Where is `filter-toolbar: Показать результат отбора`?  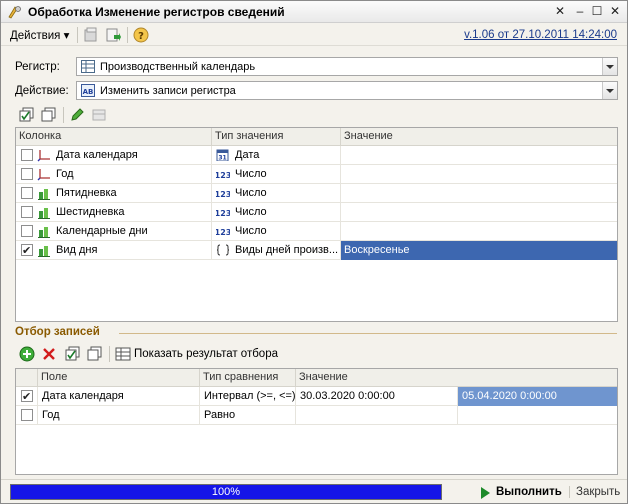
filter-toolbar: Показать результат отбора is located at coordinates (165, 354).